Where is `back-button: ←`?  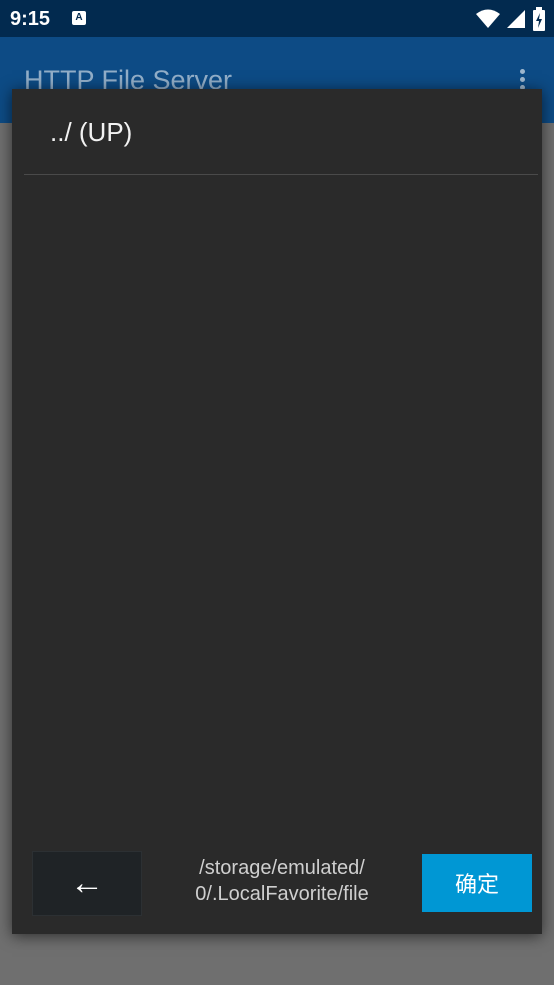 back-button: ← is located at coordinates (87, 883).